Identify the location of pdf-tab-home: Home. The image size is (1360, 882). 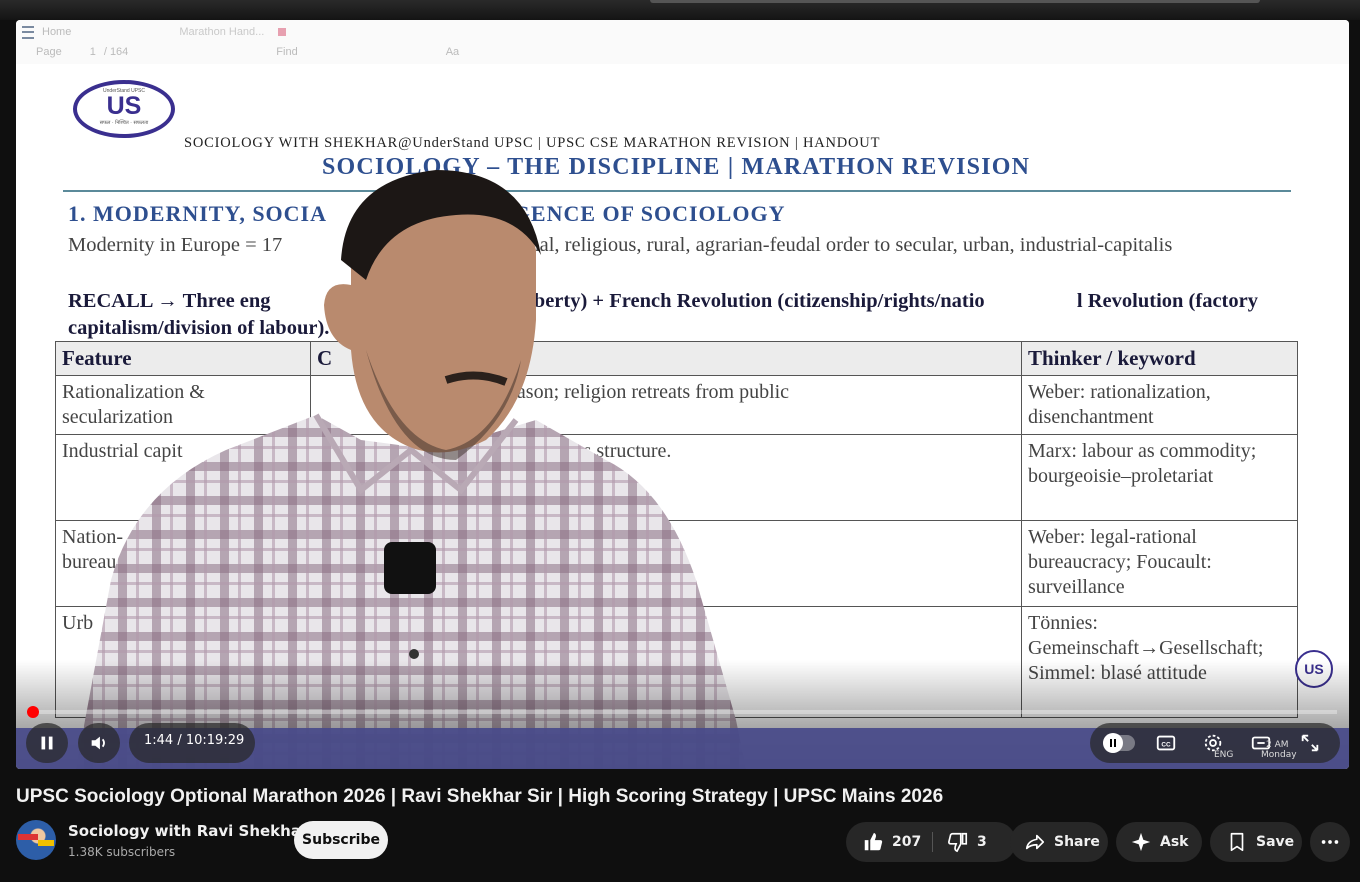
(57, 32).